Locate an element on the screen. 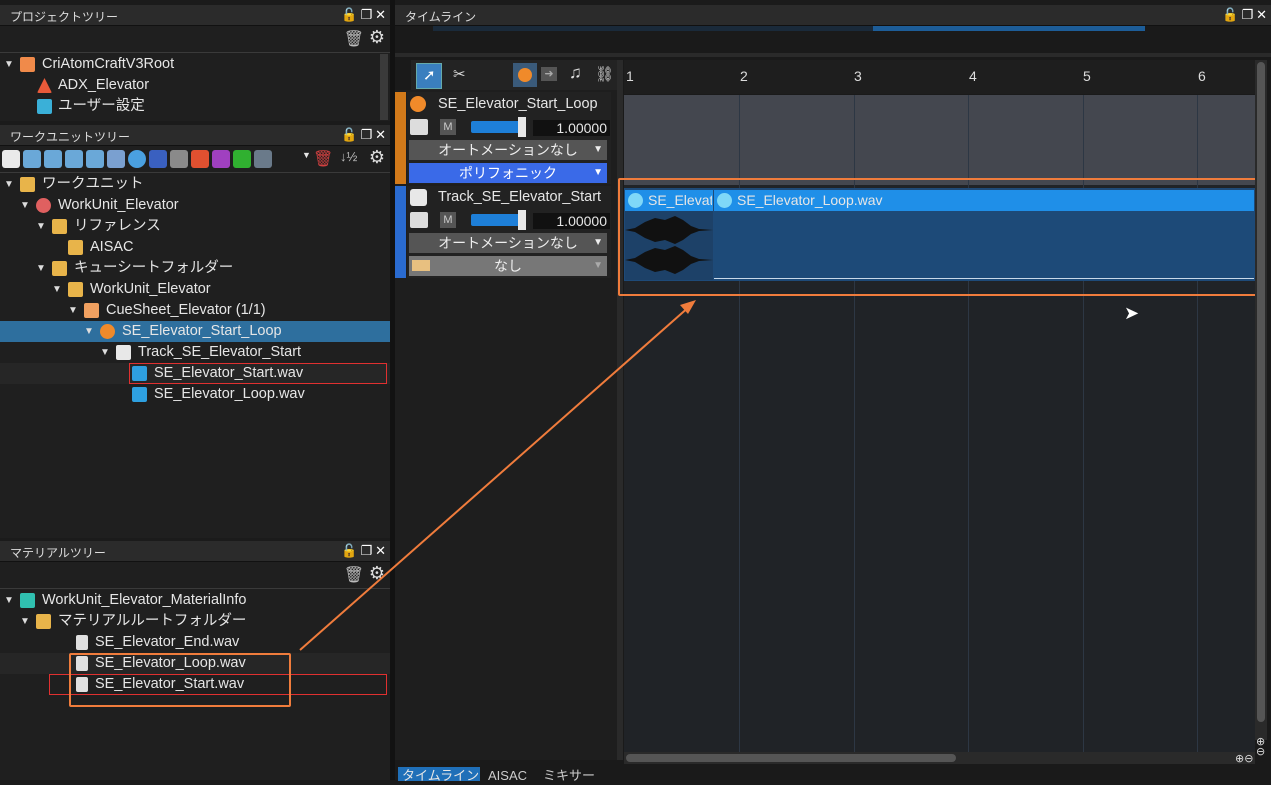 The height and width of the screenshot is (785, 1271). overview-viewport is located at coordinates (1009, 28).